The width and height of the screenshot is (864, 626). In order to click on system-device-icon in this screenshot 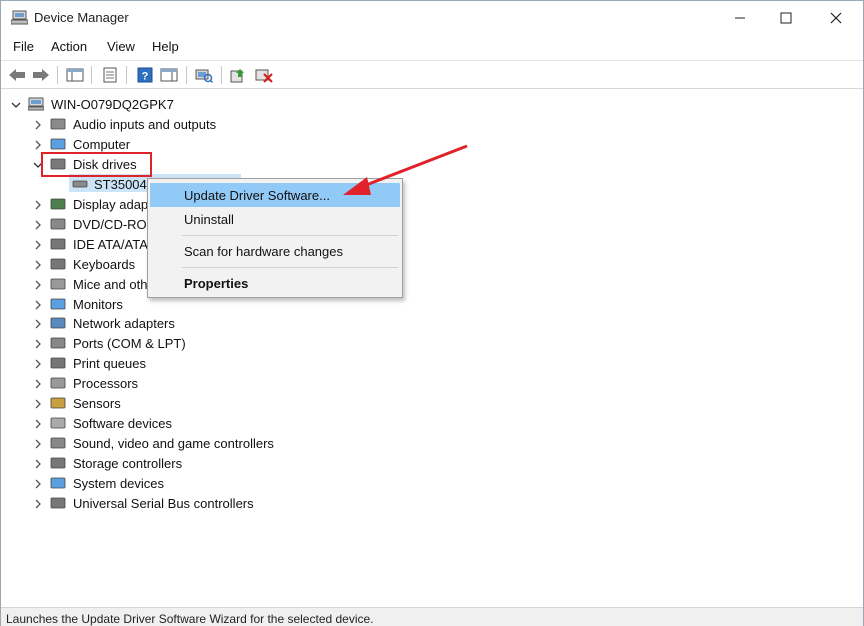, I will do `click(58, 483)`.